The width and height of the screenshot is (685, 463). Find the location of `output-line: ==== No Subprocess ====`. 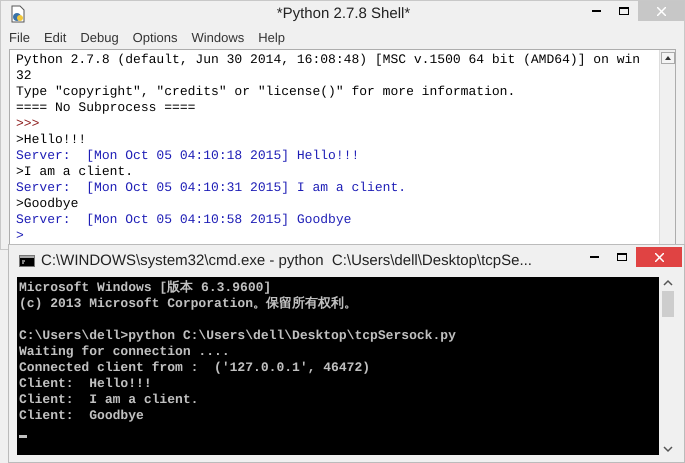

output-line: ==== No Subprocess ==== is located at coordinates (106, 108).